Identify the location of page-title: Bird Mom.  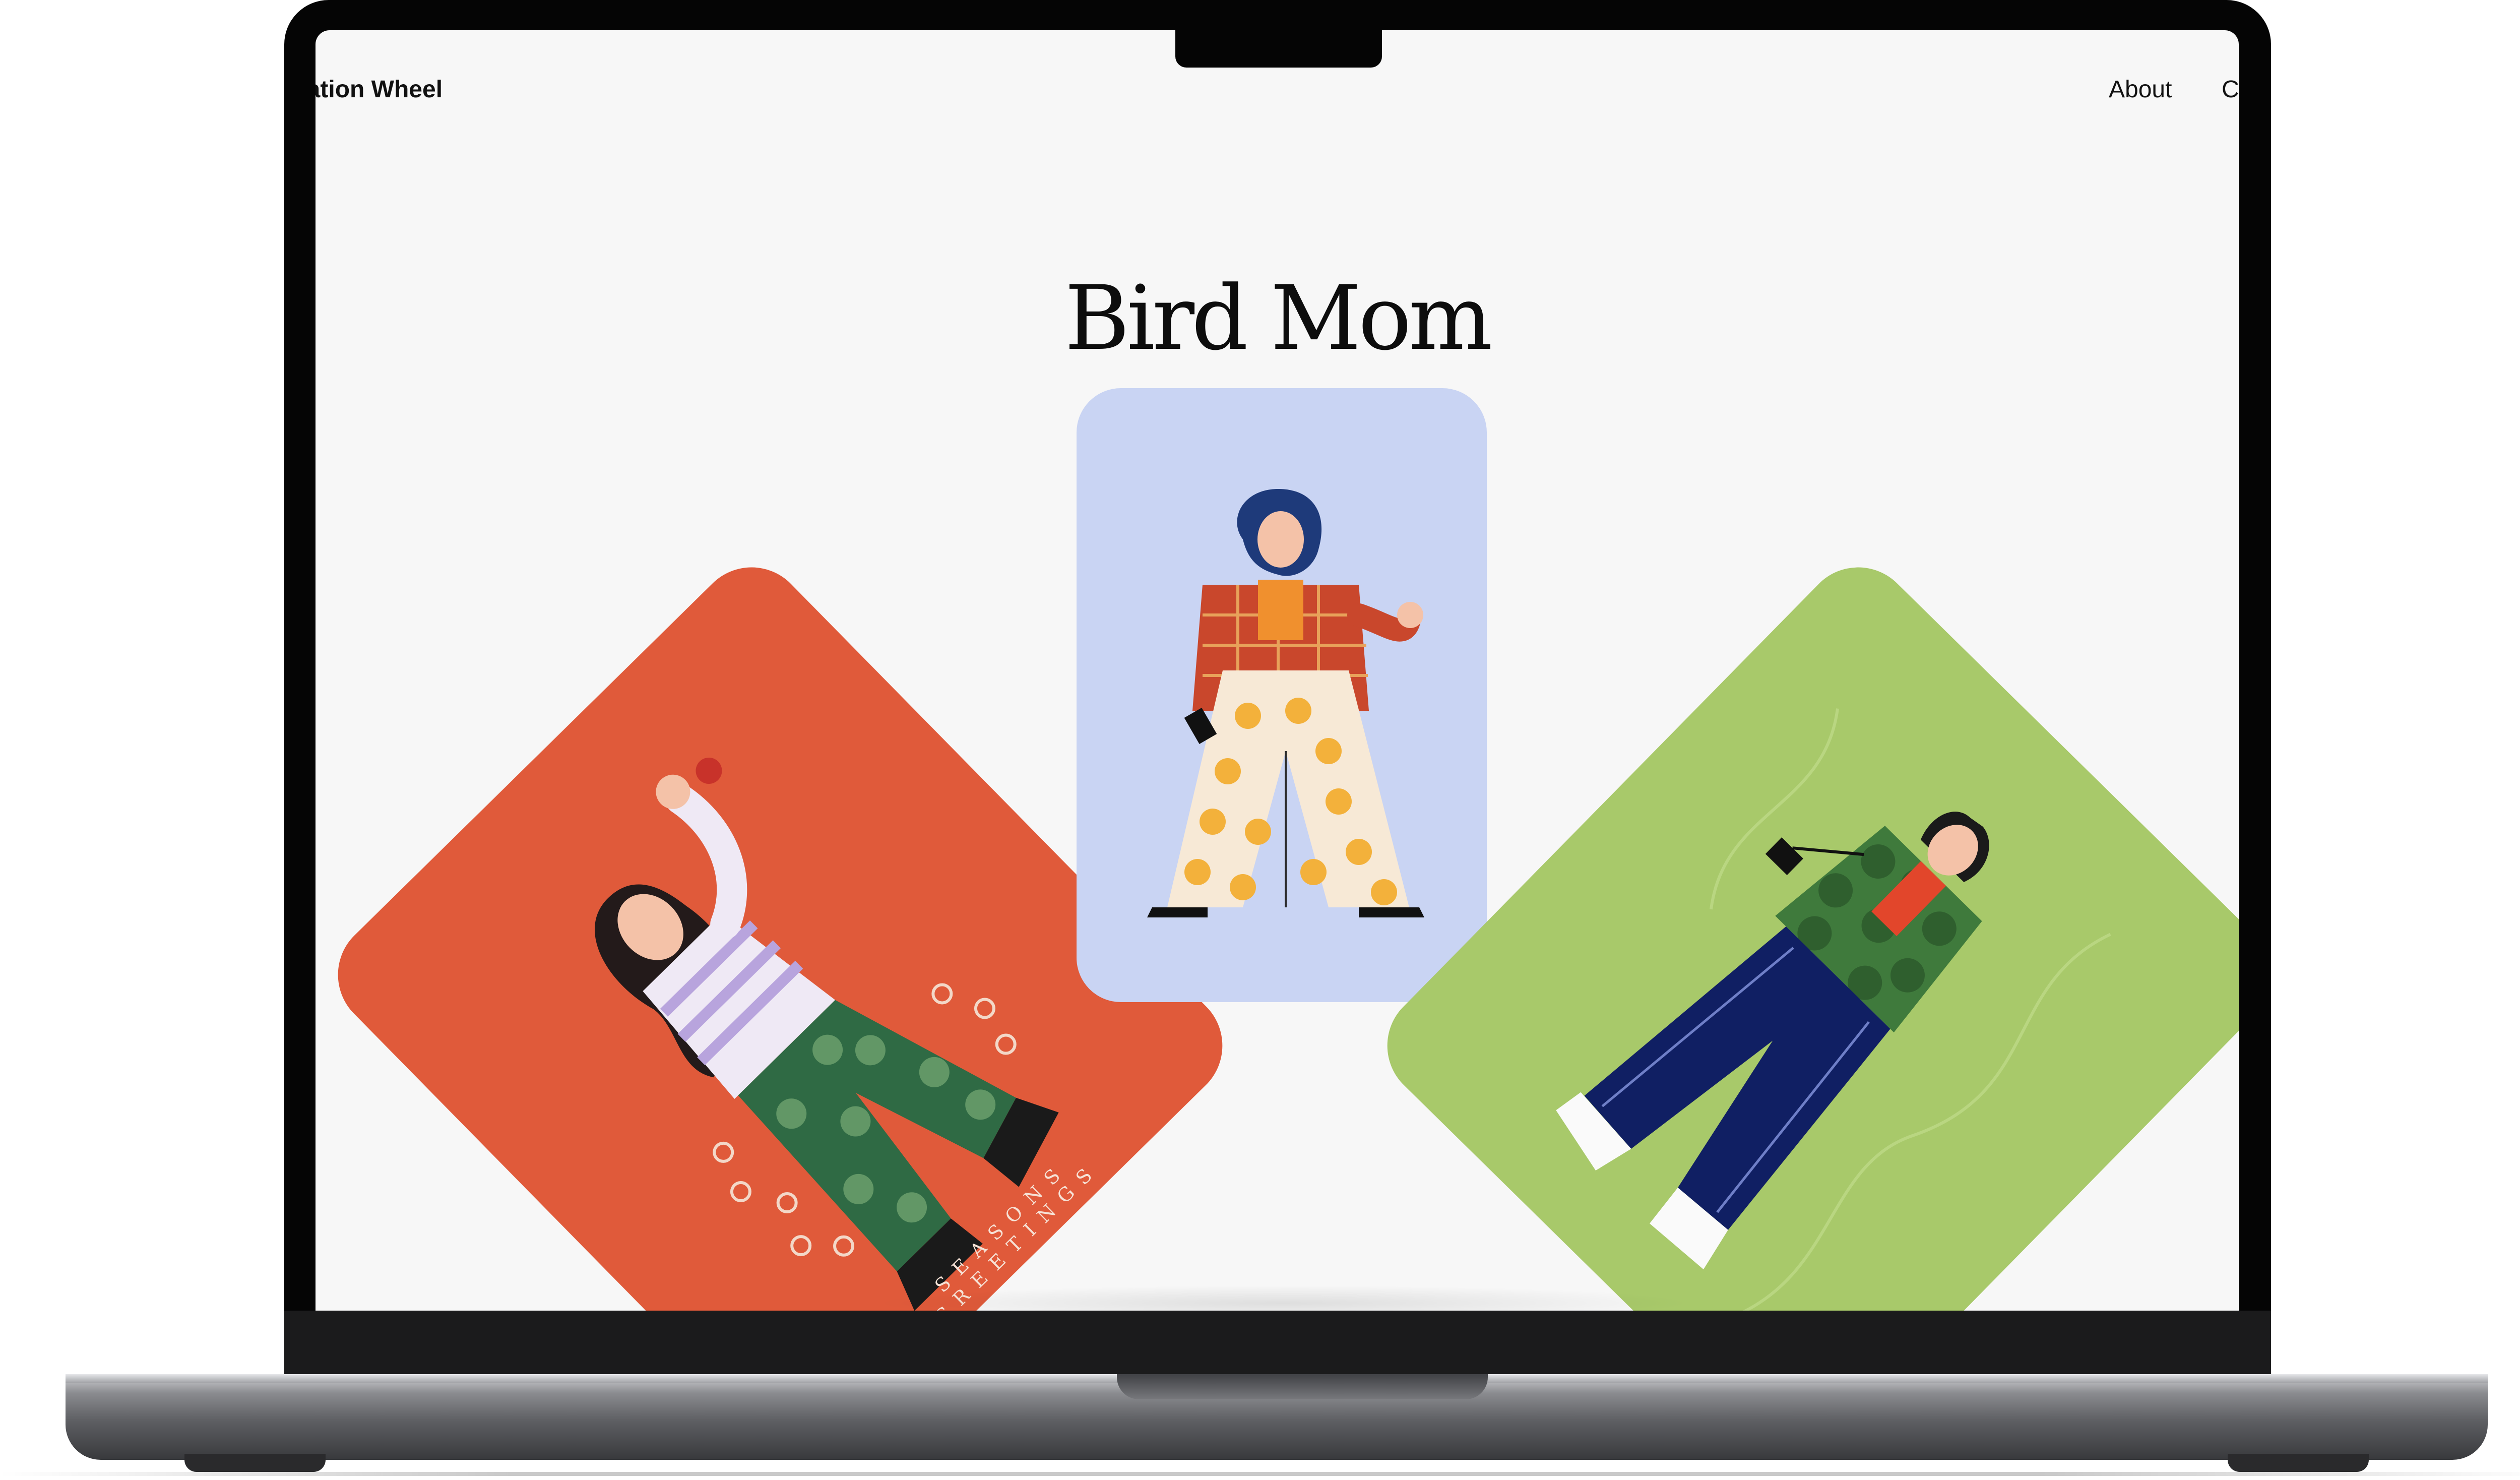
(1278, 318).